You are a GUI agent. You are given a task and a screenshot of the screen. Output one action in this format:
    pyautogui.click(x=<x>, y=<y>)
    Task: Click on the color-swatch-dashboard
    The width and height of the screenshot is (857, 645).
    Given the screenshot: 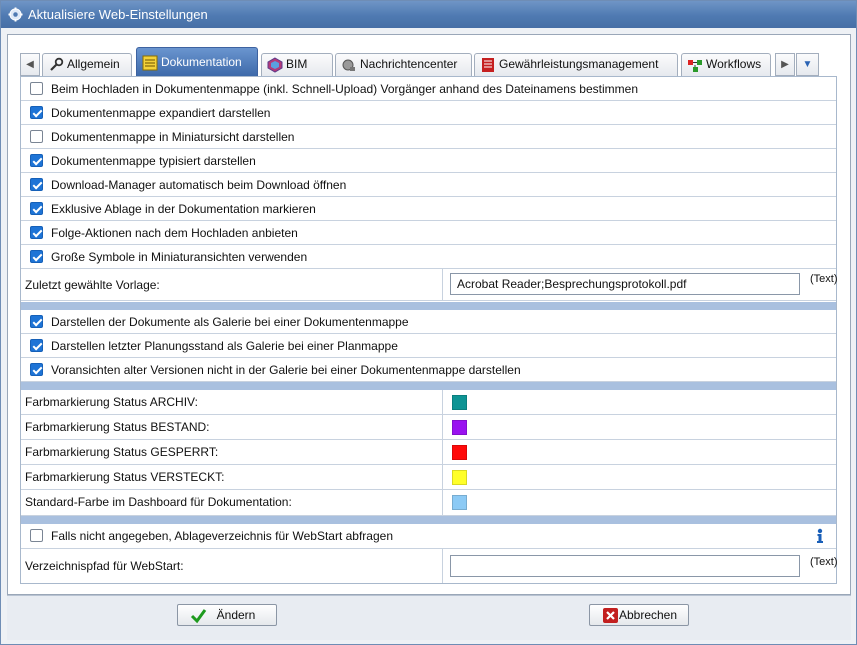 What is the action you would take?
    pyautogui.click(x=459, y=502)
    